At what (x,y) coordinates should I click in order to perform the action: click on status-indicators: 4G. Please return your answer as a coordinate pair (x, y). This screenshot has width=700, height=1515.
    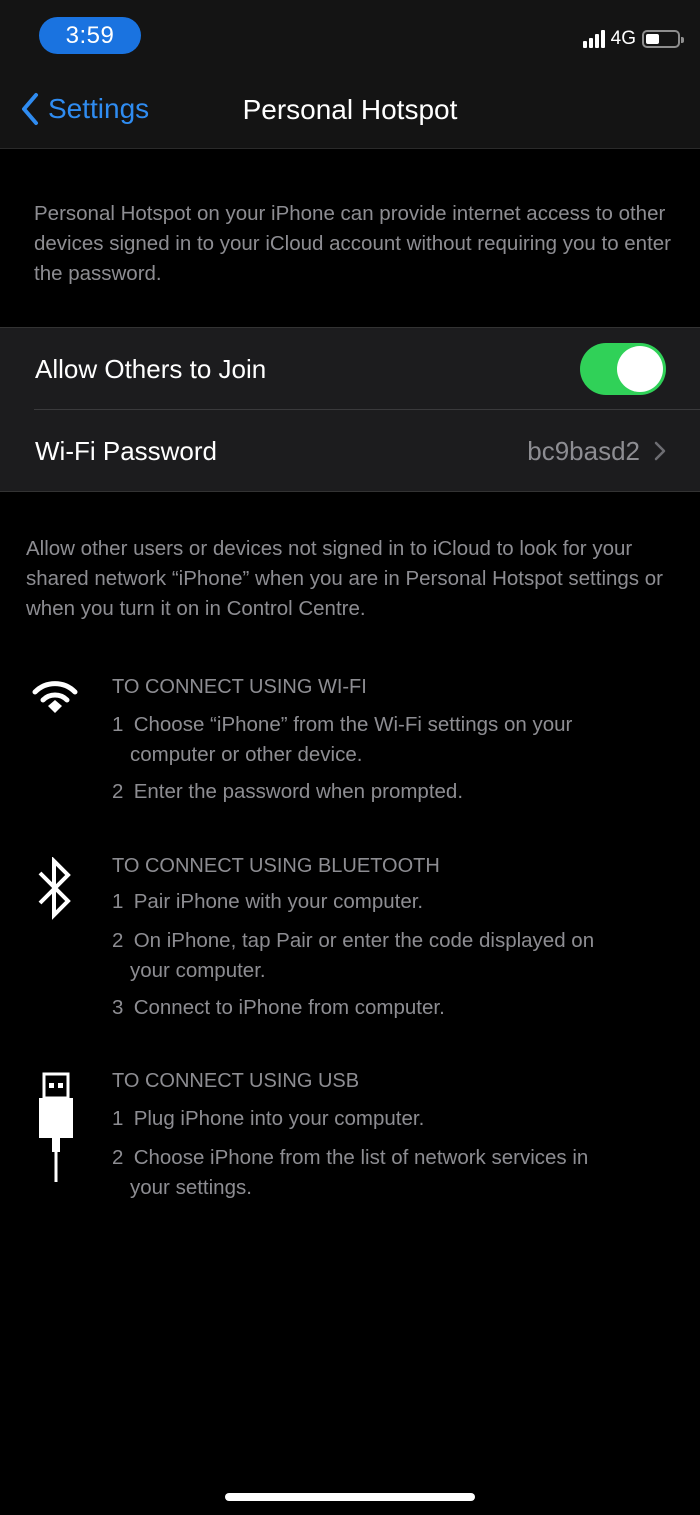
    Looking at the image, I should click on (633, 39).